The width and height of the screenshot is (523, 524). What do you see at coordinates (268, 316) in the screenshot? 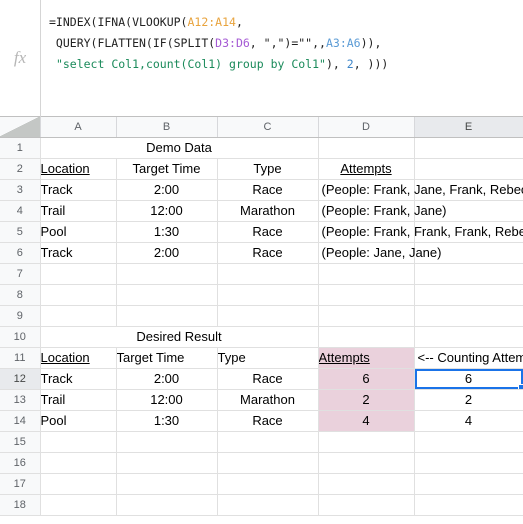
I see `cell-c9` at bounding box center [268, 316].